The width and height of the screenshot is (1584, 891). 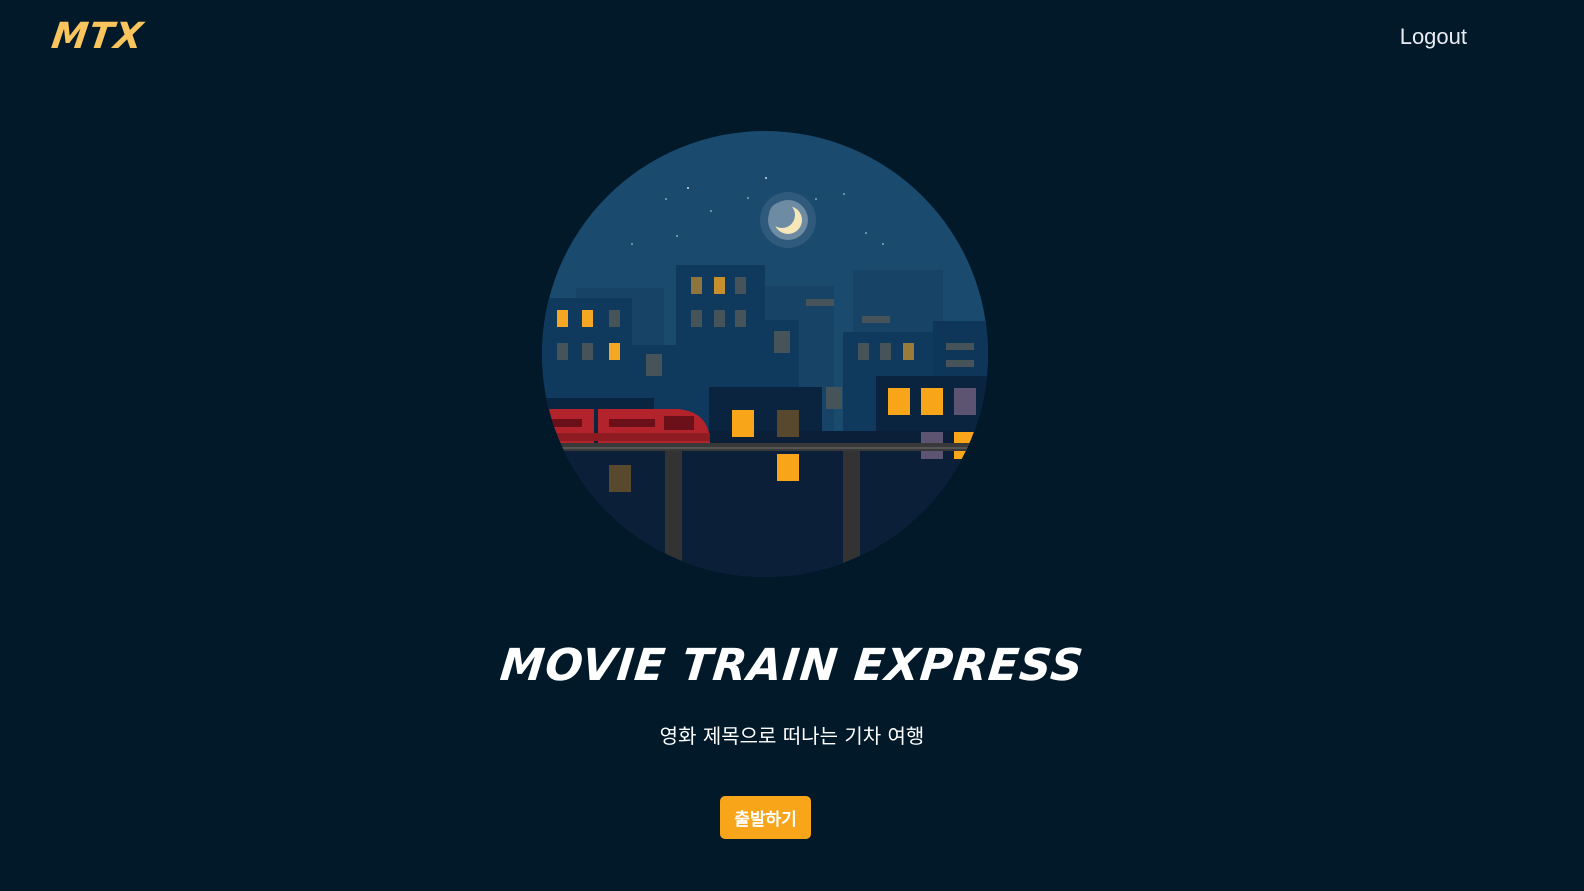 What do you see at coordinates (626, 426) in the screenshot?
I see `train` at bounding box center [626, 426].